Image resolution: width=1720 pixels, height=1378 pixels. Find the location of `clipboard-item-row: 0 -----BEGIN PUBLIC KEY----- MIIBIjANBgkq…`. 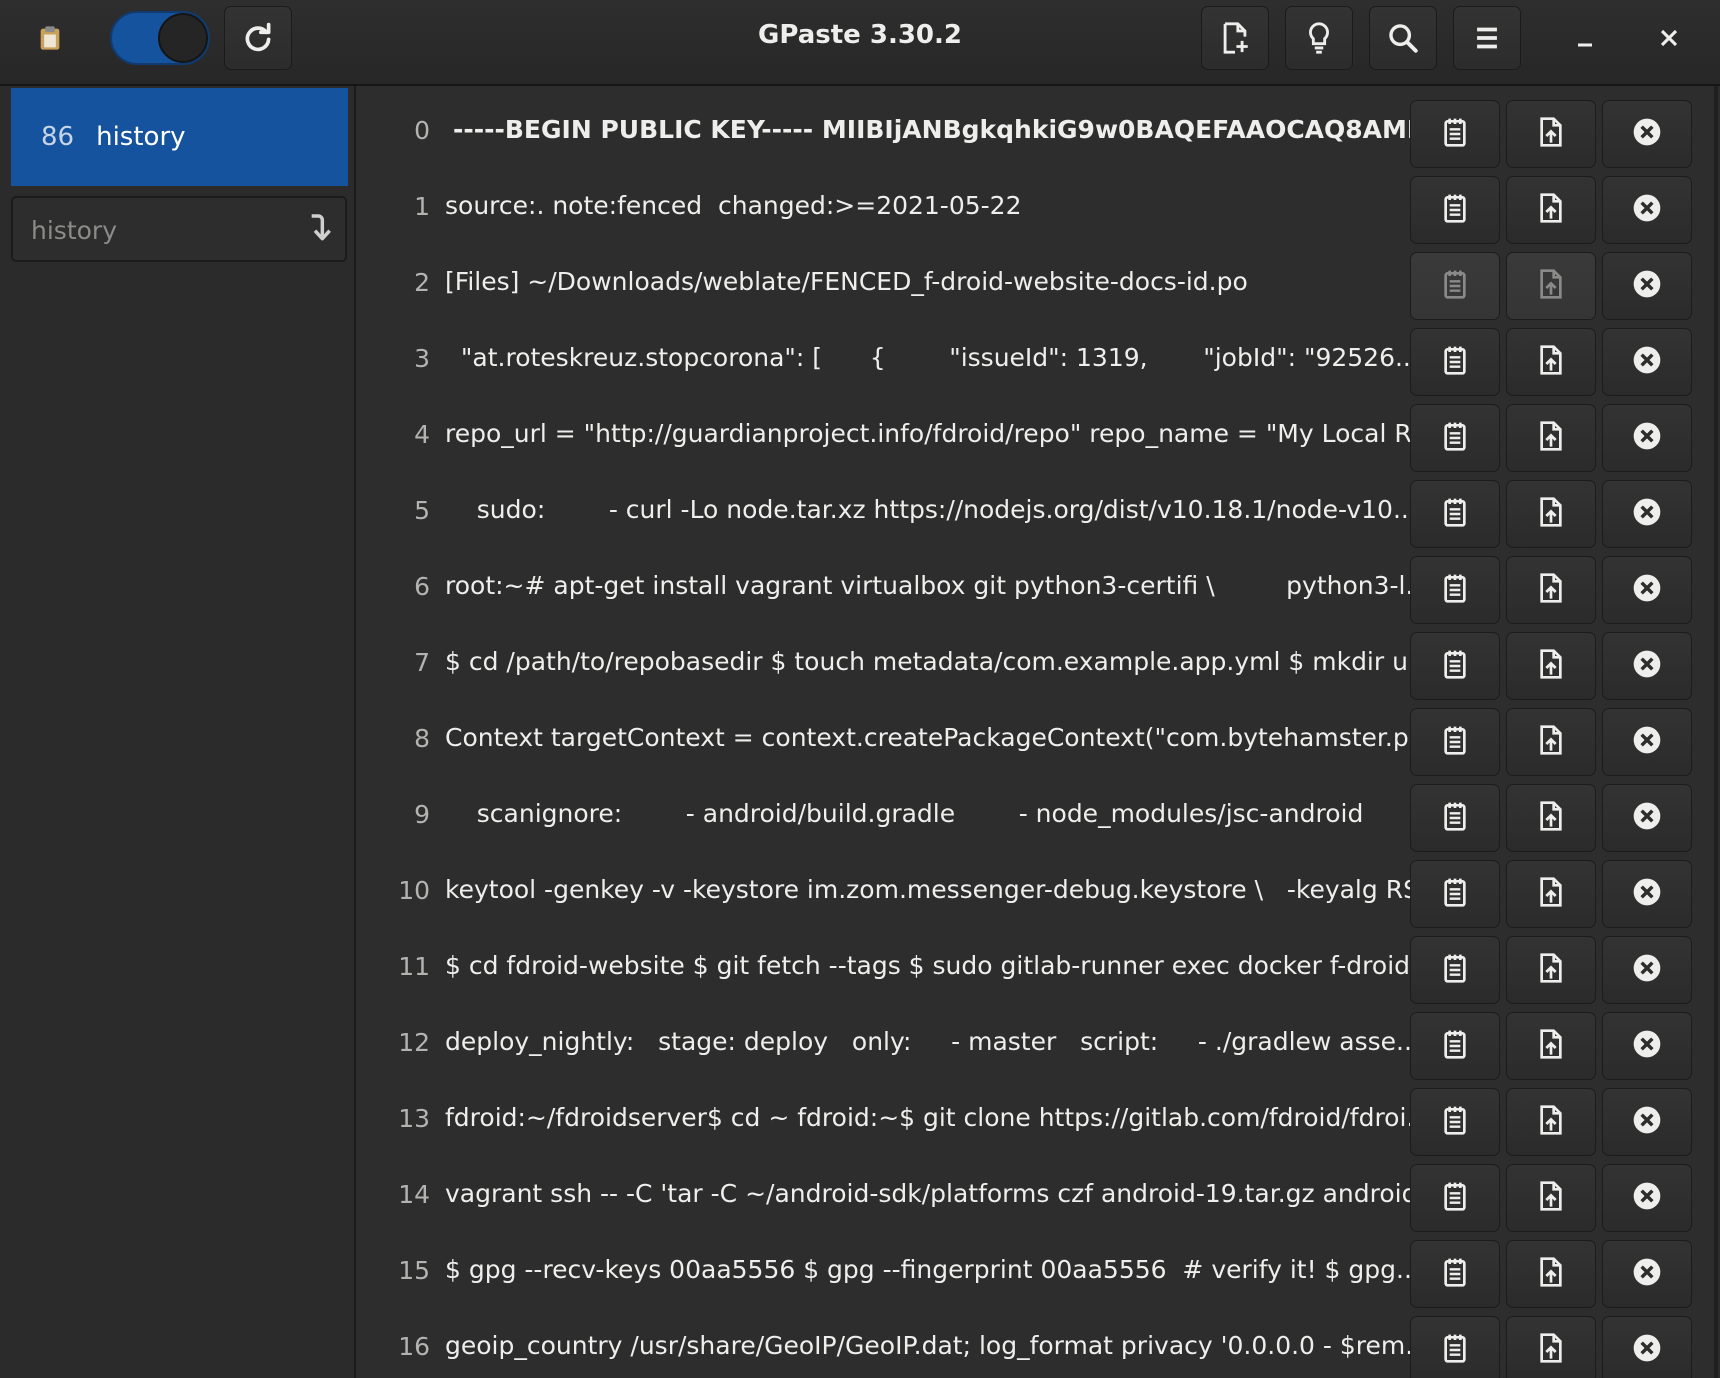

clipboard-item-row: 0 -----BEGIN PUBLIC KEY----- MIIBIjANBgkq… is located at coordinates (1038, 134).